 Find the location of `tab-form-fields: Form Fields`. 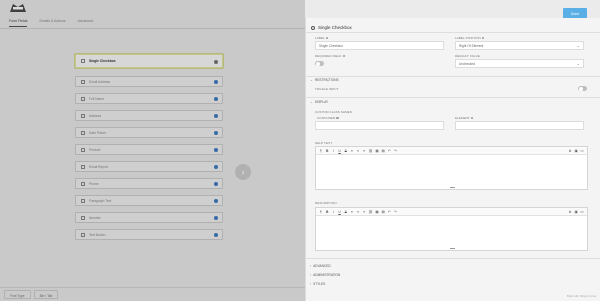

tab-form-fields: Form Fields is located at coordinates (18, 23).